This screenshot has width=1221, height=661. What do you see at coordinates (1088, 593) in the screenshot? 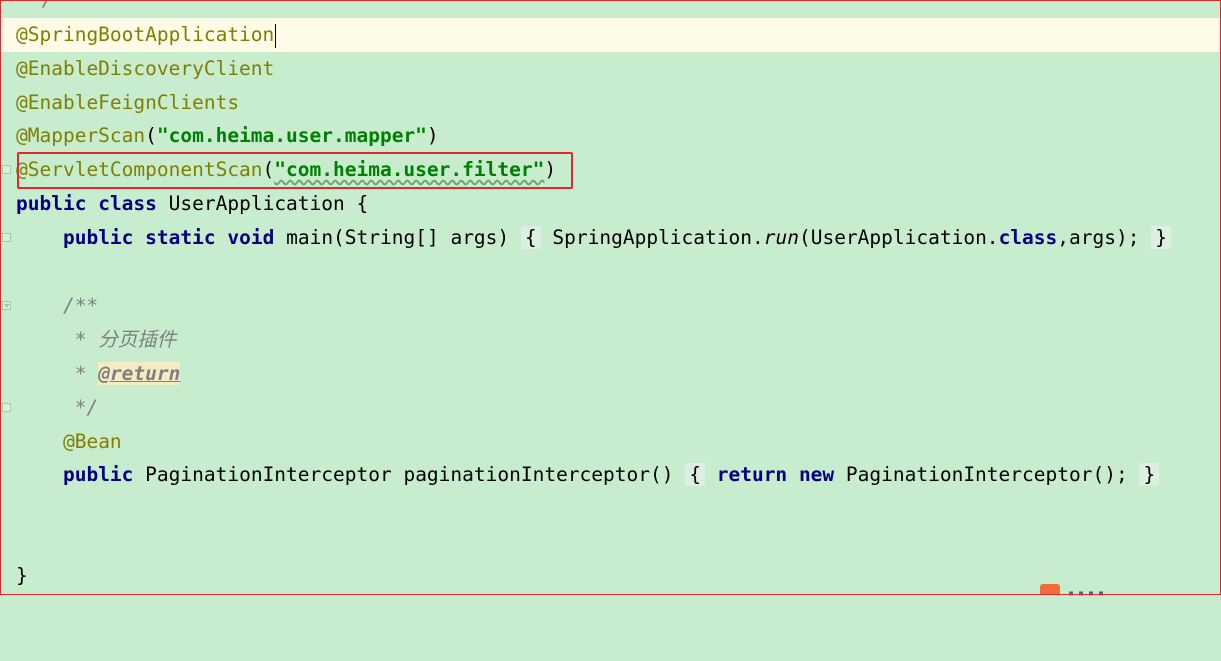
I see `ime-toolbar-icons: ▪▪▪▪` at bounding box center [1088, 593].